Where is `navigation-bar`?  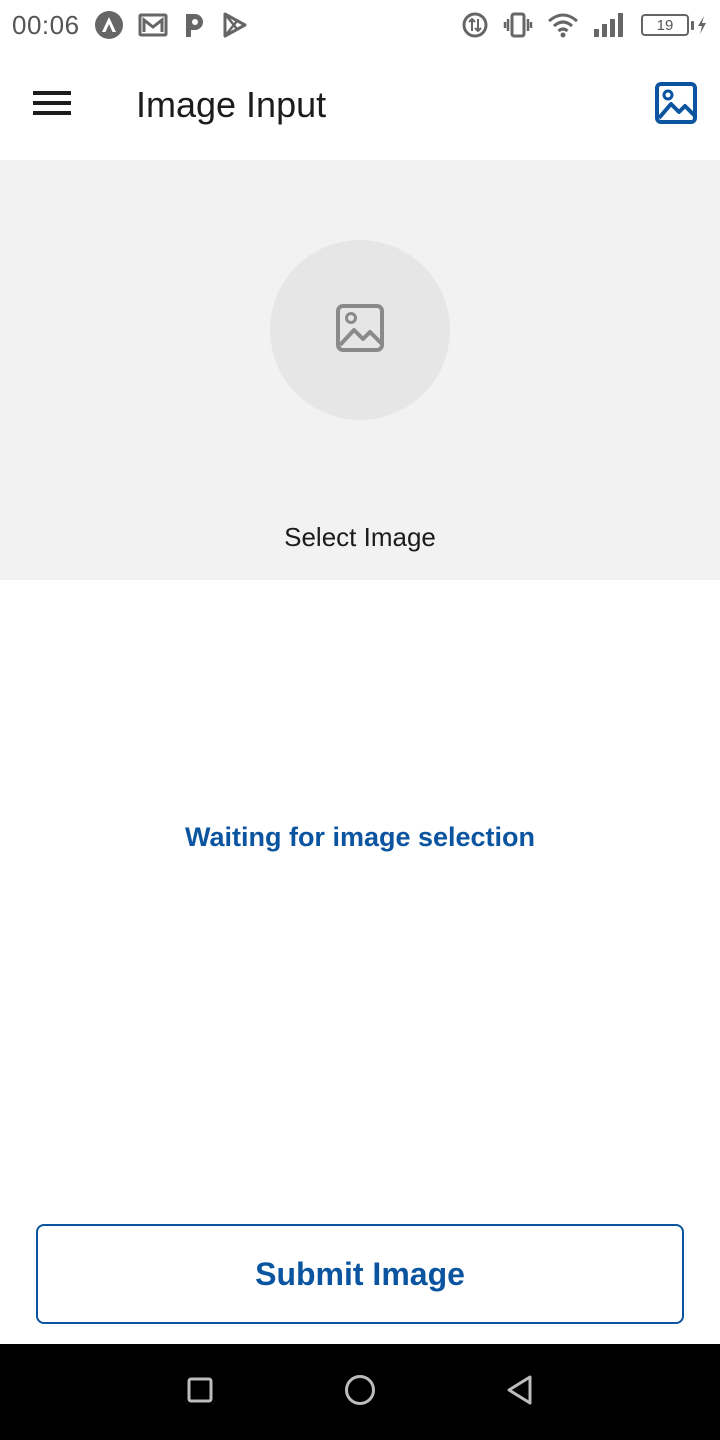
navigation-bar is located at coordinates (360, 1392).